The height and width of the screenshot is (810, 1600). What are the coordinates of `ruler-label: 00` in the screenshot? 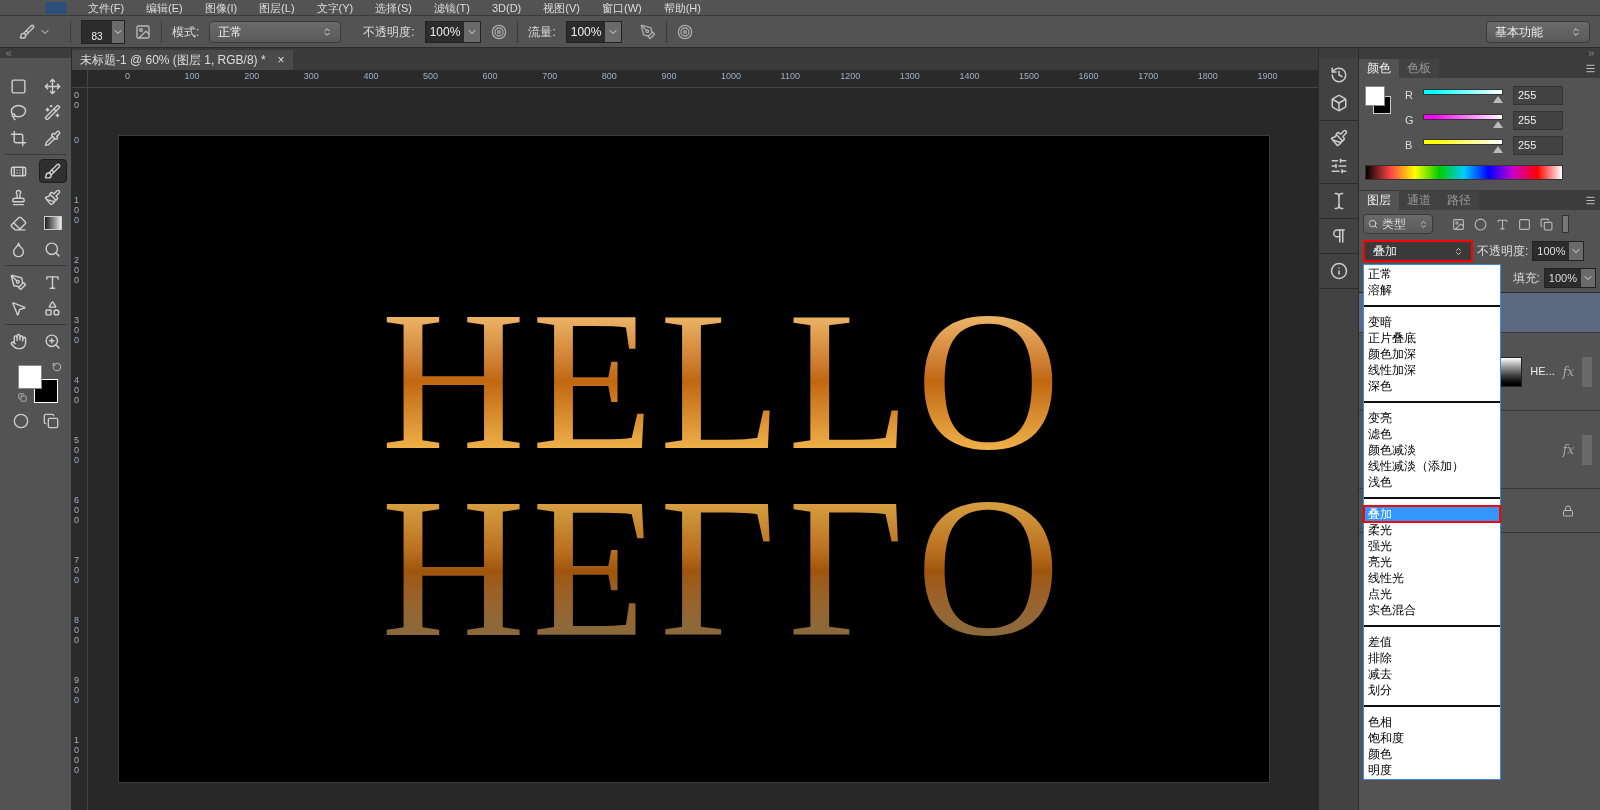 It's located at (77, 100).